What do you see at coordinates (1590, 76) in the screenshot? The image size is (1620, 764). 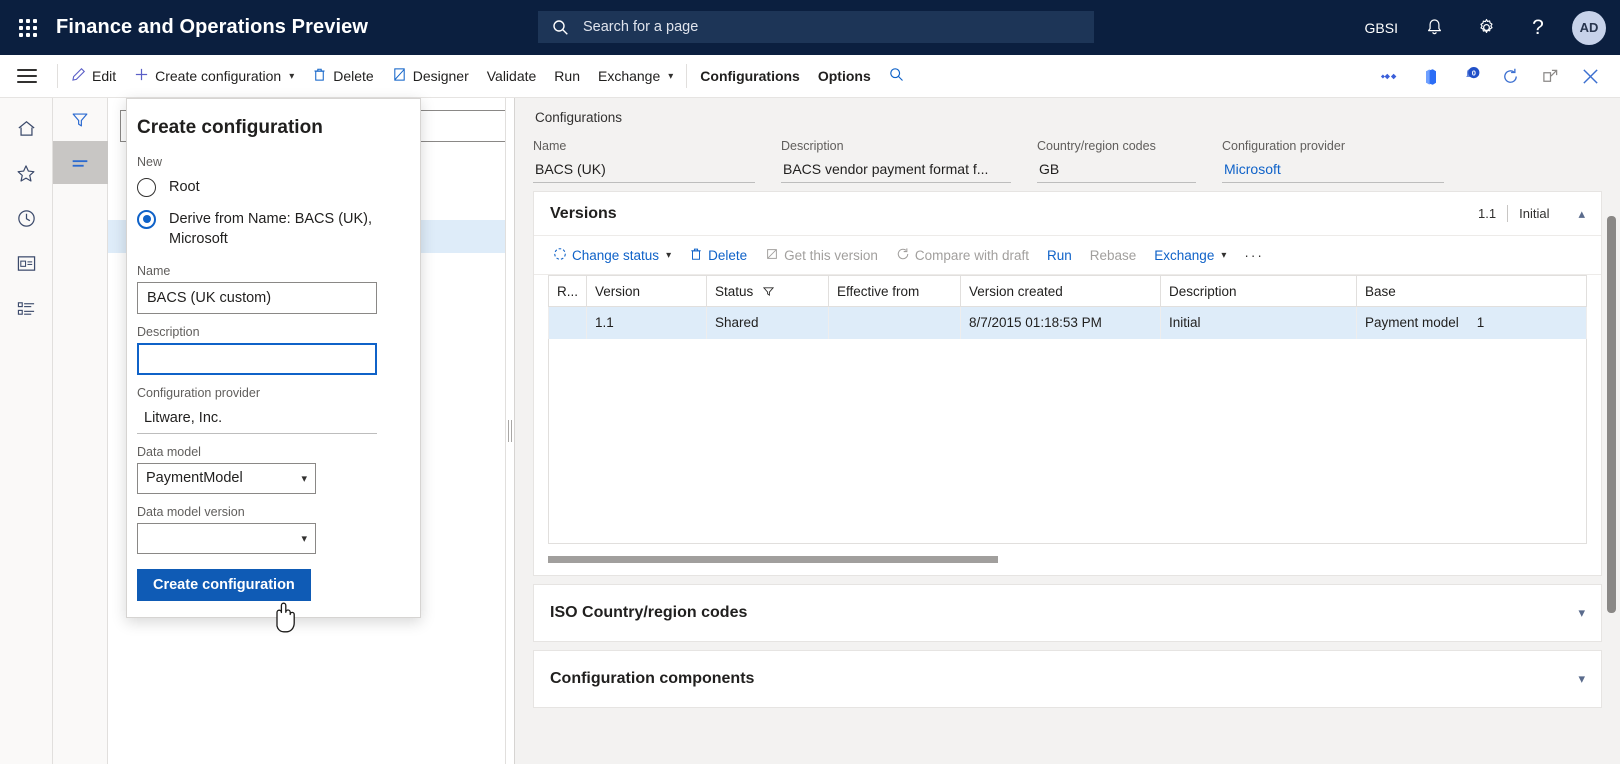 I see `close-button` at bounding box center [1590, 76].